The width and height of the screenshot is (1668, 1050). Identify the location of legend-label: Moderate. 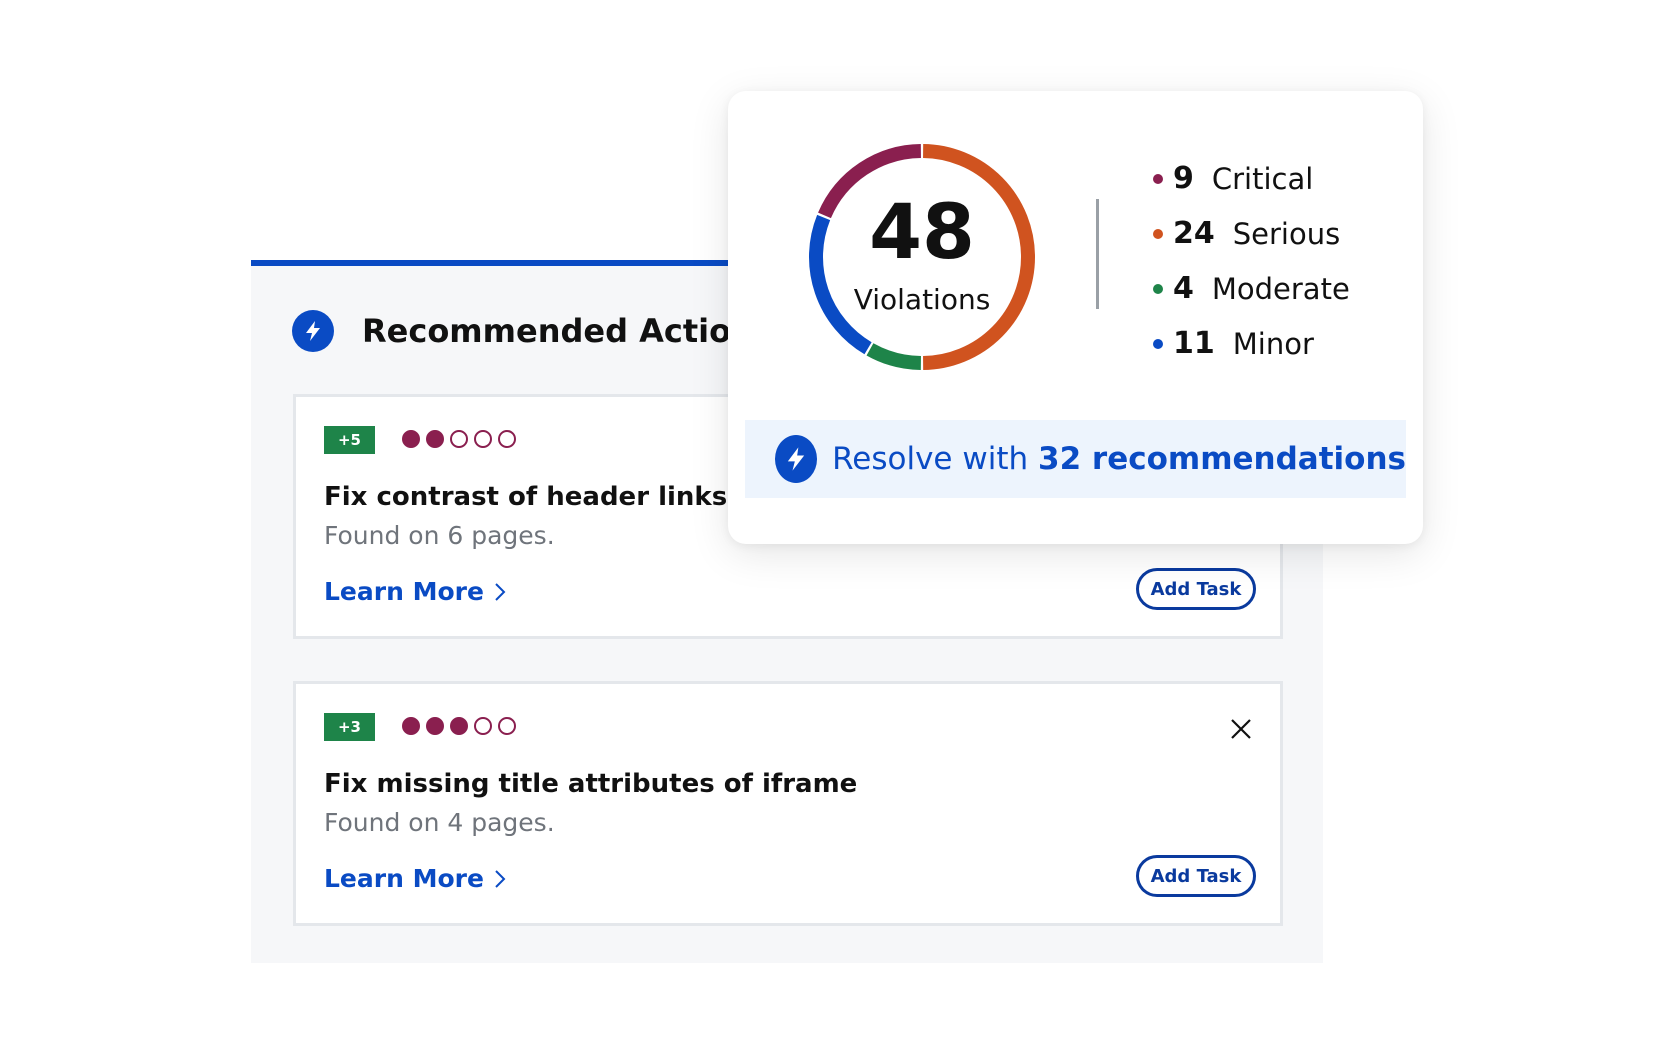
(1280, 288).